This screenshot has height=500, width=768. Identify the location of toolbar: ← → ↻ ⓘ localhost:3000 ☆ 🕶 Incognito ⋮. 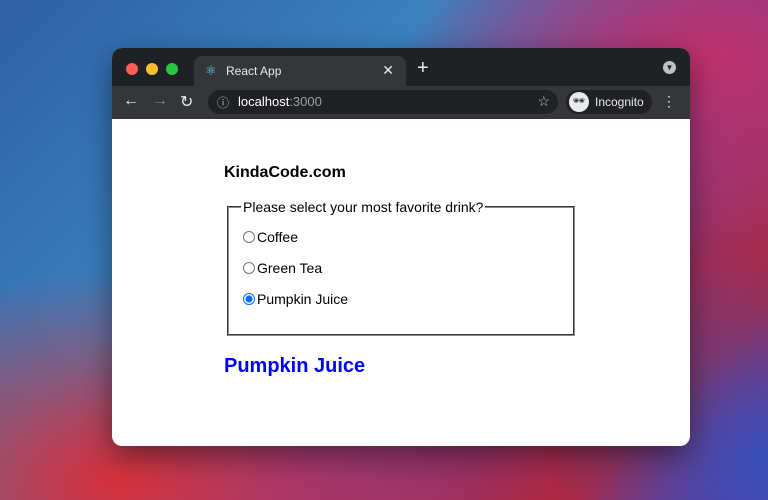
(401, 102).